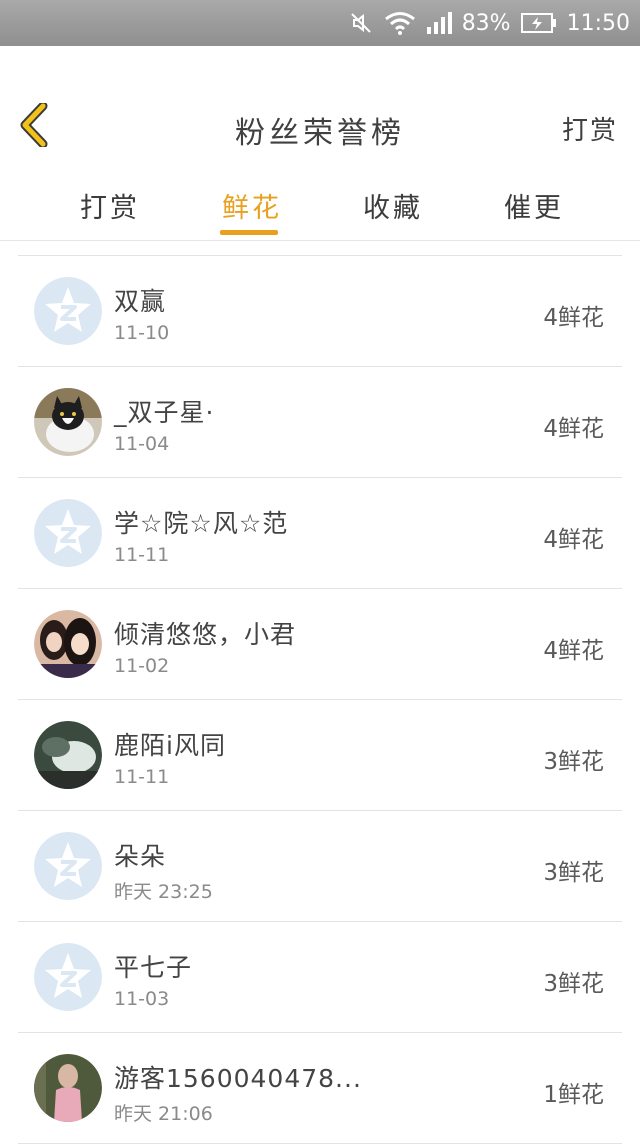  Describe the element at coordinates (320, 133) in the screenshot. I see `page-title: 粉丝荣誉榜` at that location.